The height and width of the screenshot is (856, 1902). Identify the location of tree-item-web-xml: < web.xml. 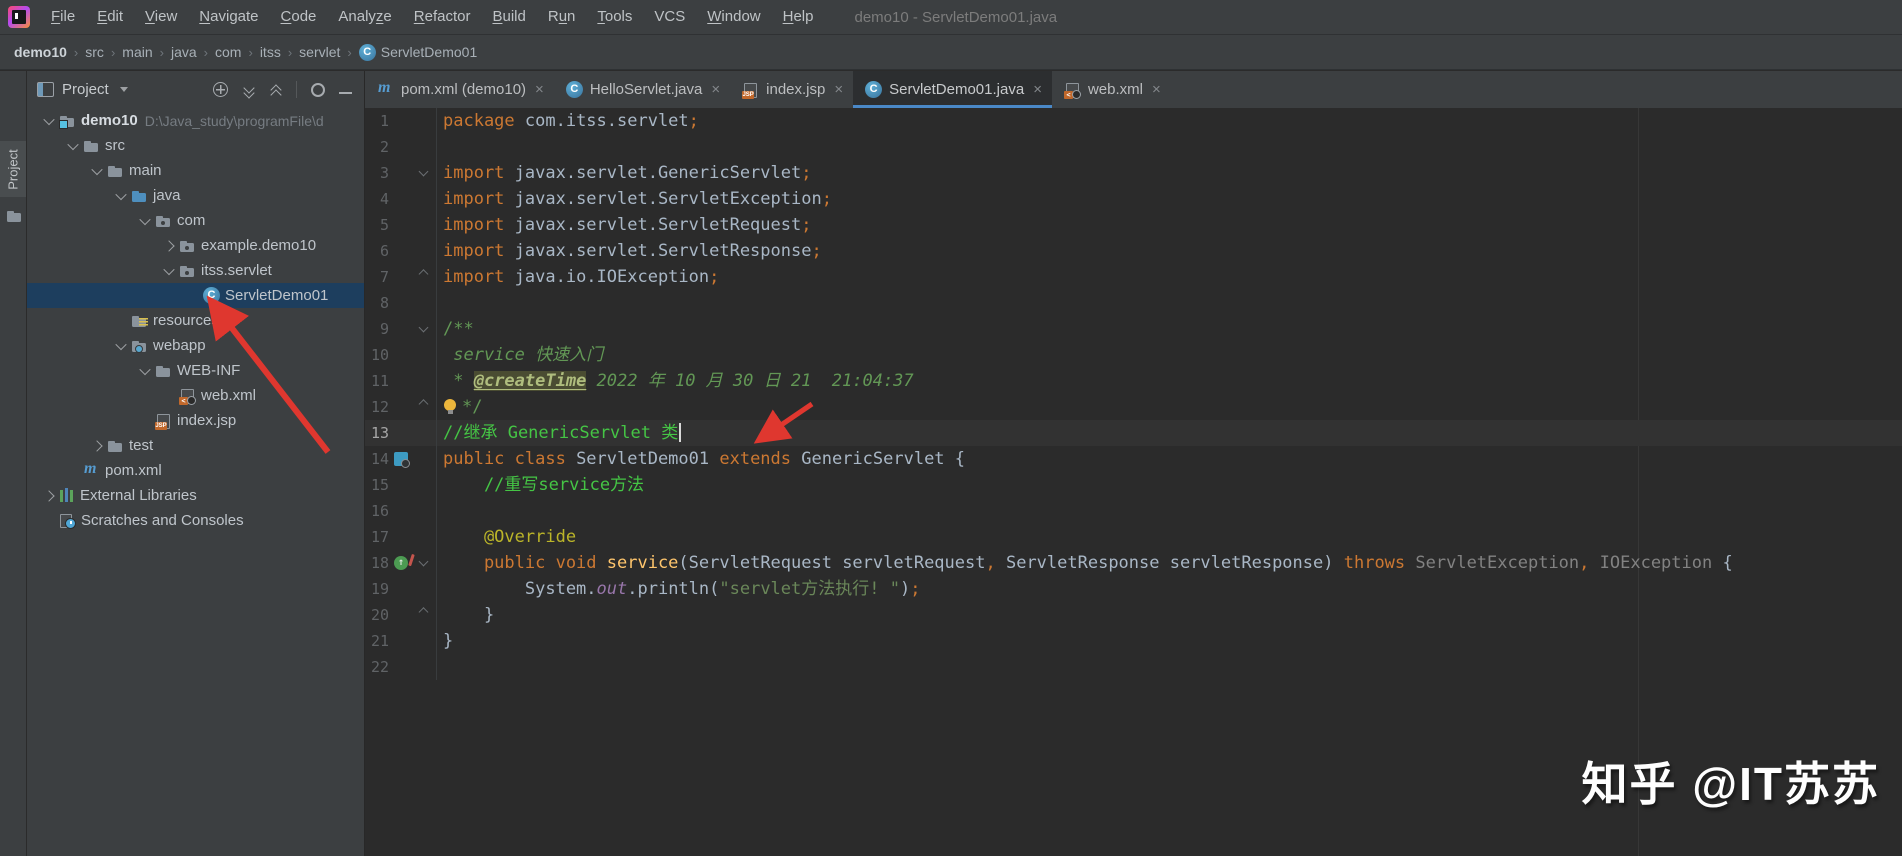
(195, 395).